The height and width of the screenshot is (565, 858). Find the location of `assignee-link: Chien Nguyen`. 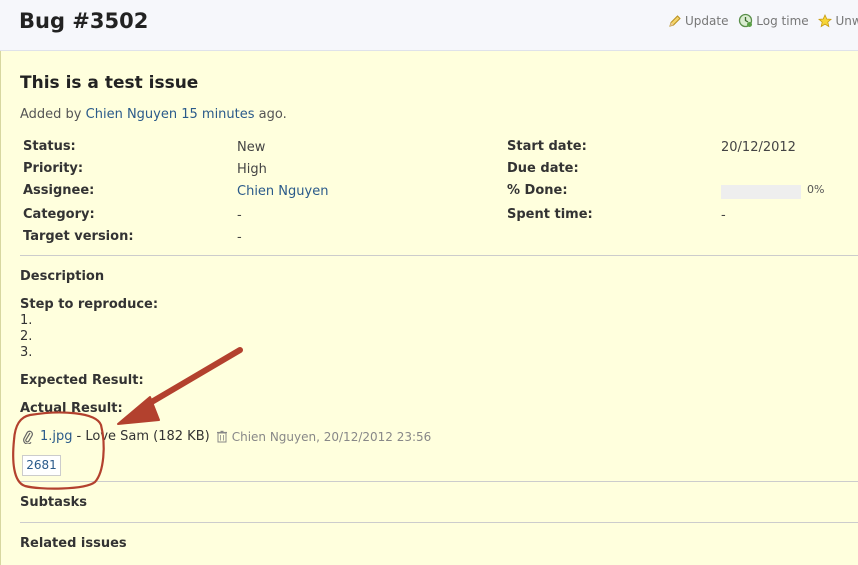

assignee-link: Chien Nguyen is located at coordinates (282, 191).